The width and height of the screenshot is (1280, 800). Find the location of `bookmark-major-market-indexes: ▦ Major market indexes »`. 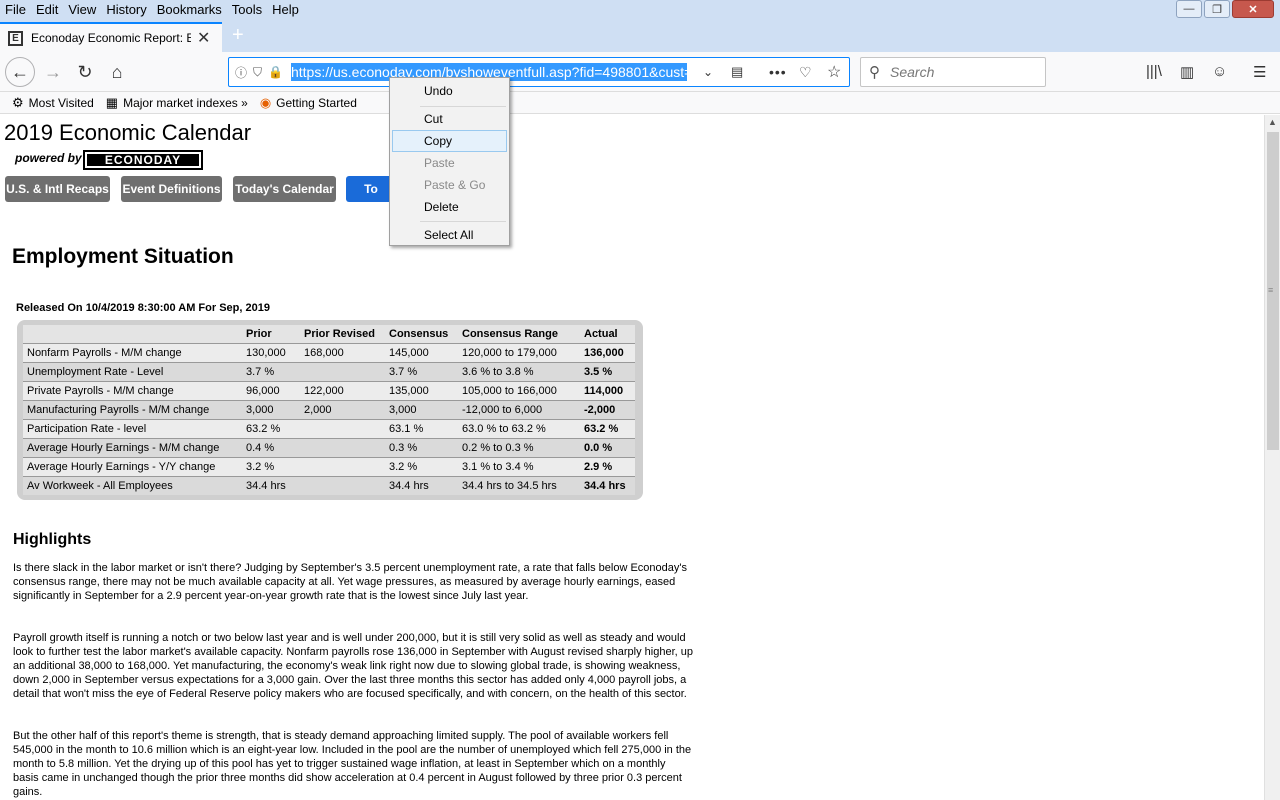

bookmark-major-market-indexes: ▦ Major market indexes » is located at coordinates (177, 103).